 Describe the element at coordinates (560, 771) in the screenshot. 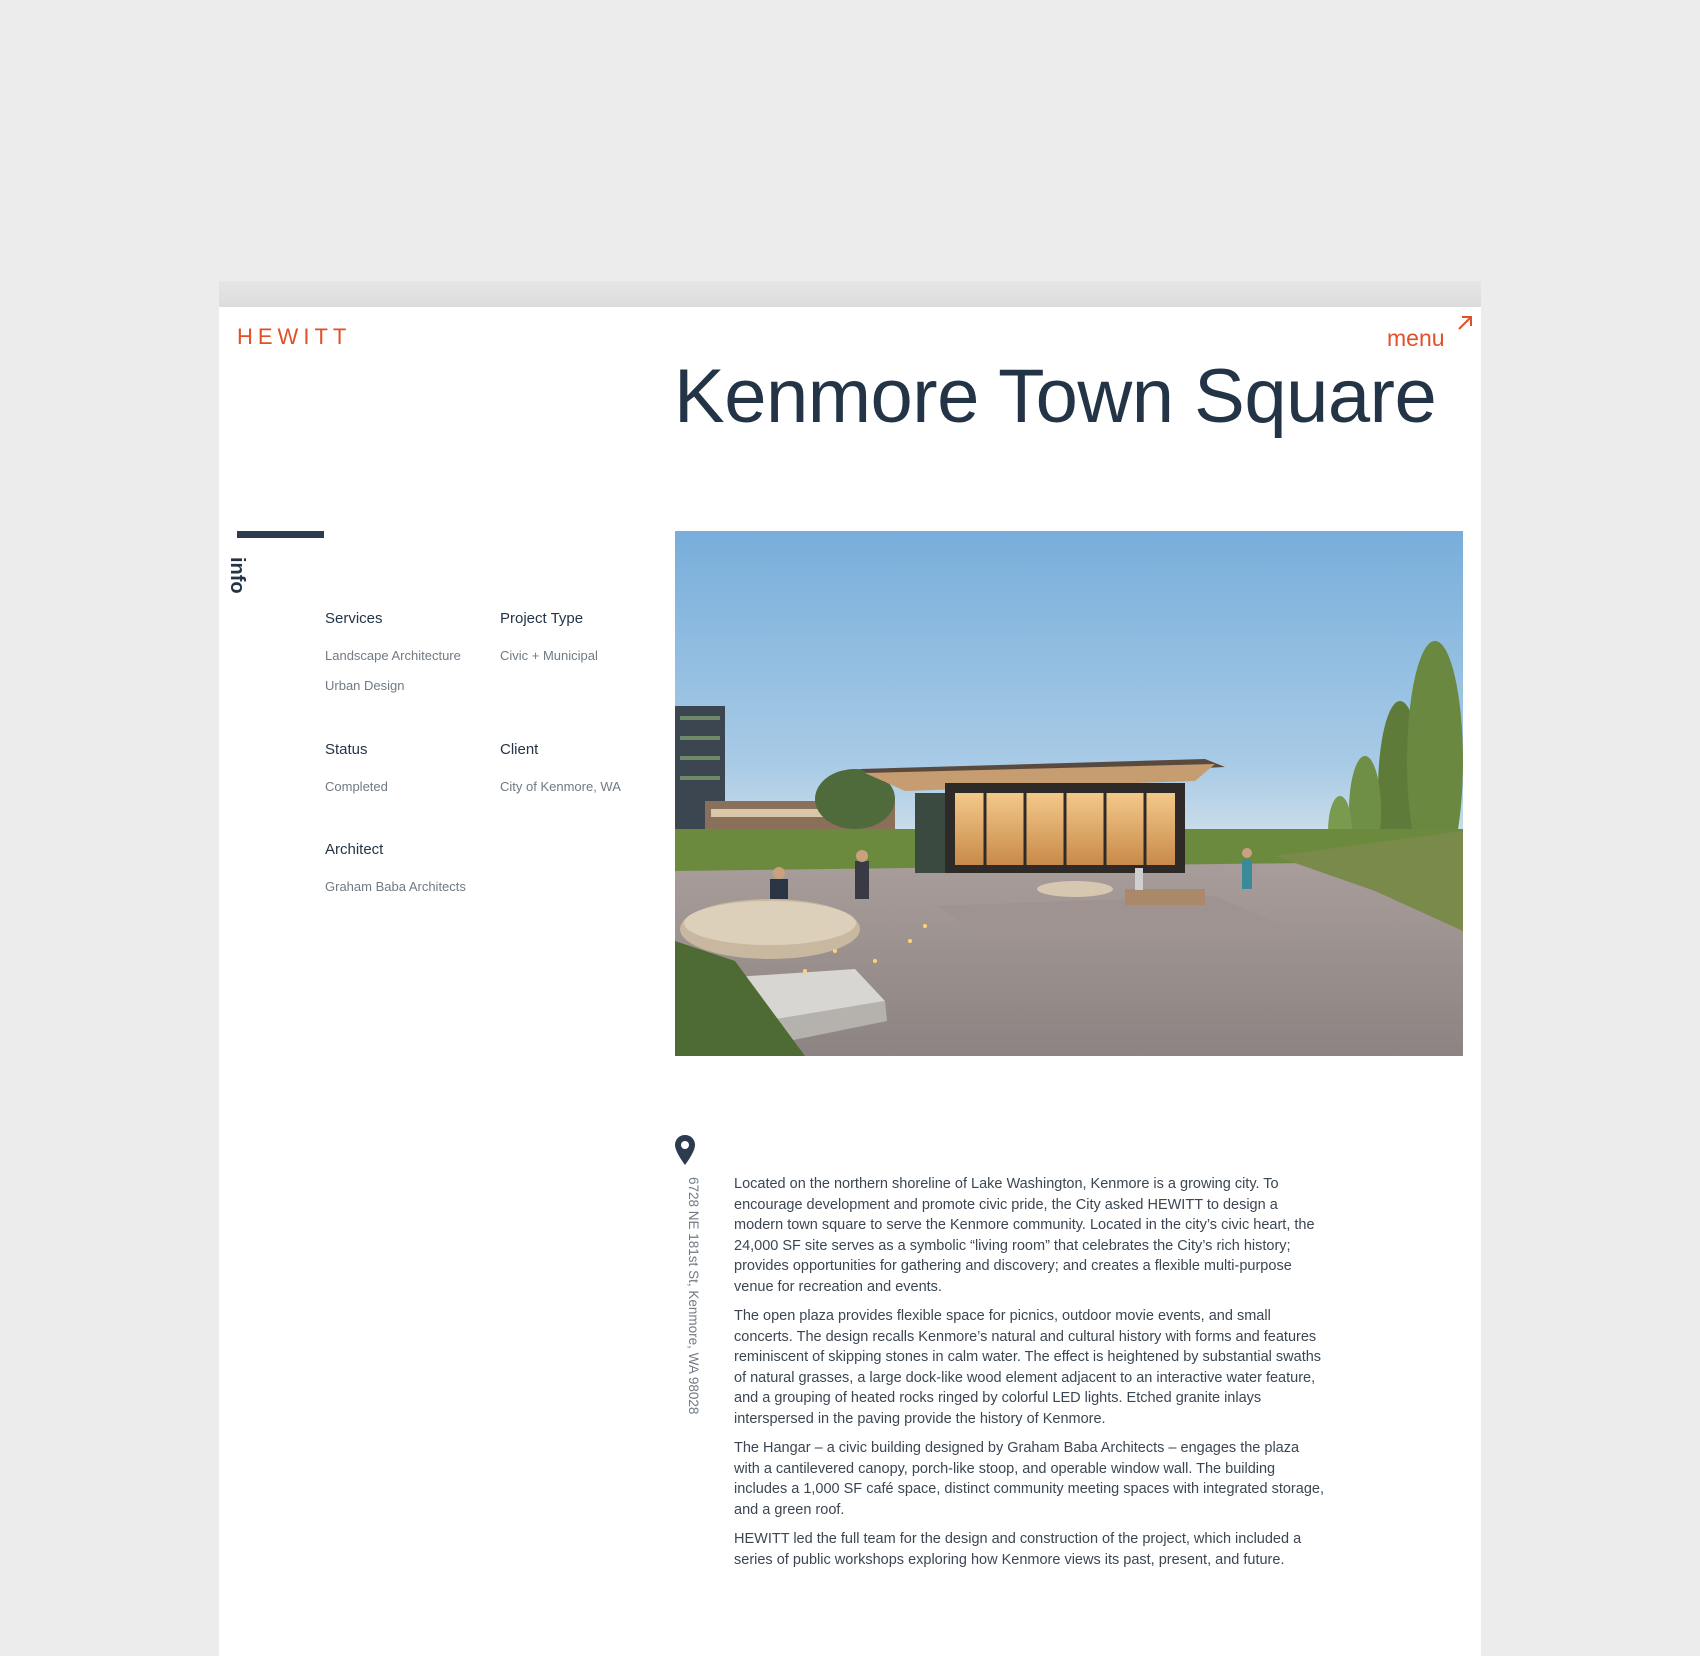

I see `field-client: Client City of Kenmore, WA` at that location.